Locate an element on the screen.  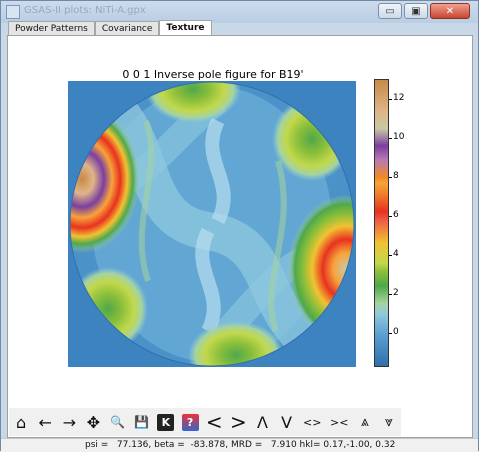
save-icon: 💾 is located at coordinates (142, 422).